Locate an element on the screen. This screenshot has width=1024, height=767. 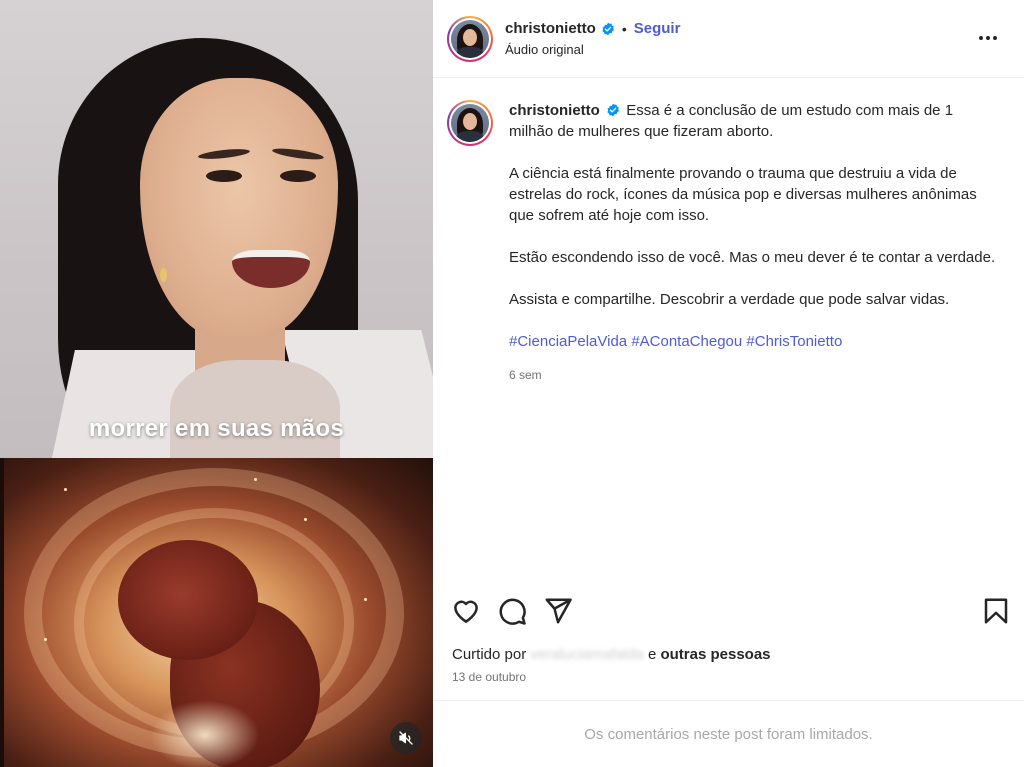
mute-button is located at coordinates (406, 738).